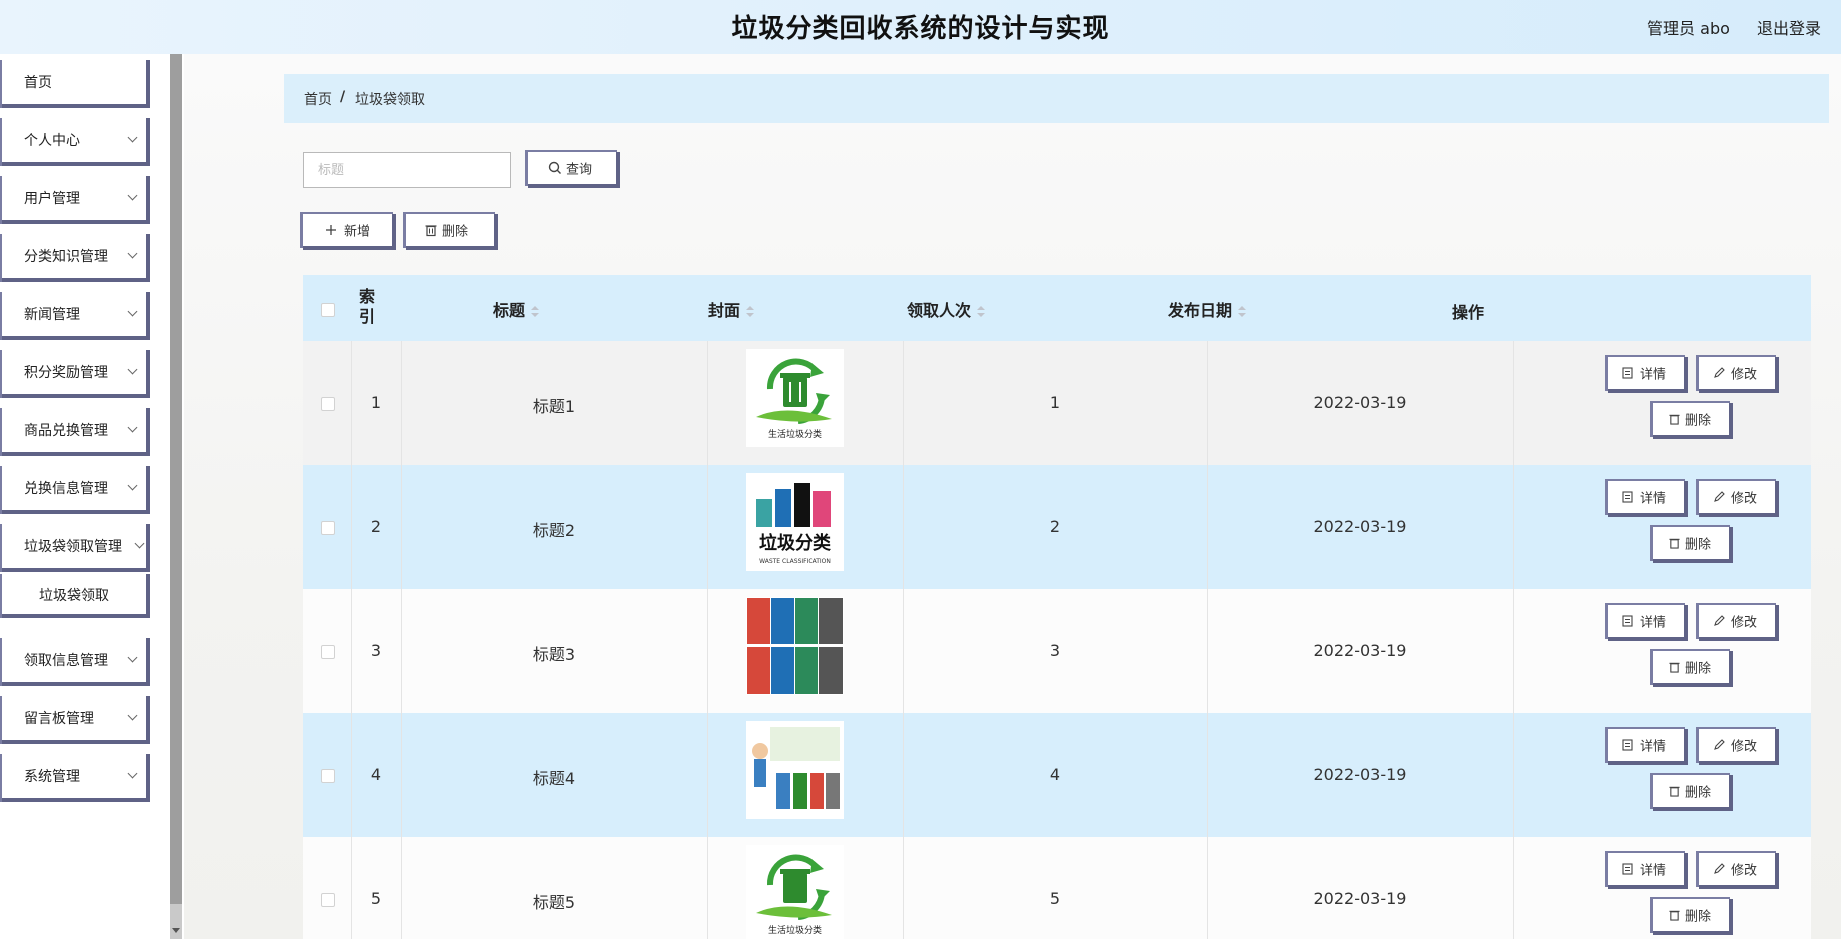 Image resolution: width=1841 pixels, height=939 pixels. What do you see at coordinates (331, 230) in the screenshot?
I see `plus-icon` at bounding box center [331, 230].